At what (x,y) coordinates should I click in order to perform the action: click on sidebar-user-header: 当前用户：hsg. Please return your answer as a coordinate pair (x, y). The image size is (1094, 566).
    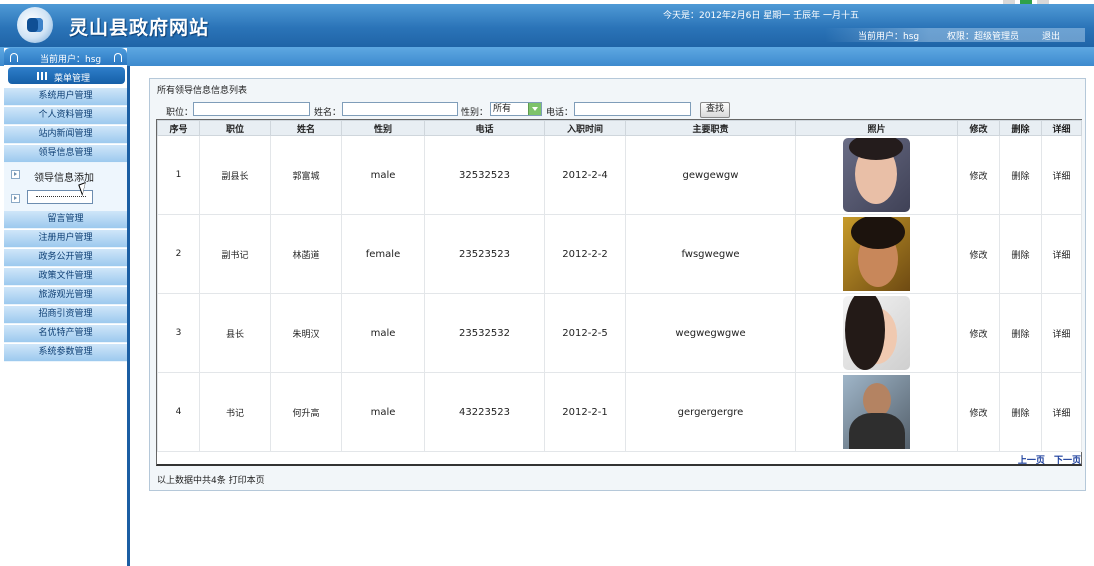
    Looking at the image, I should click on (65, 56).